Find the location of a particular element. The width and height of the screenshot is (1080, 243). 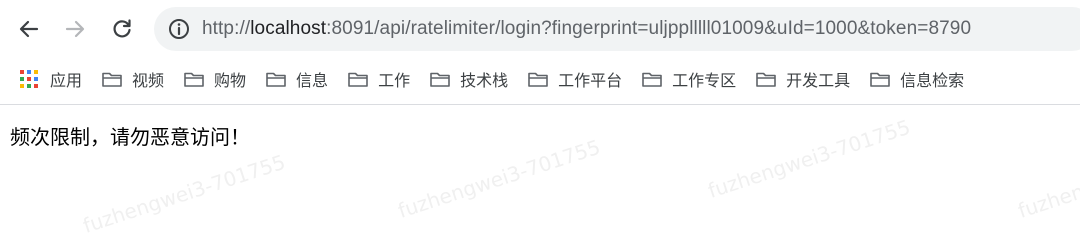

bookmark-label: 工作 is located at coordinates (394, 81).